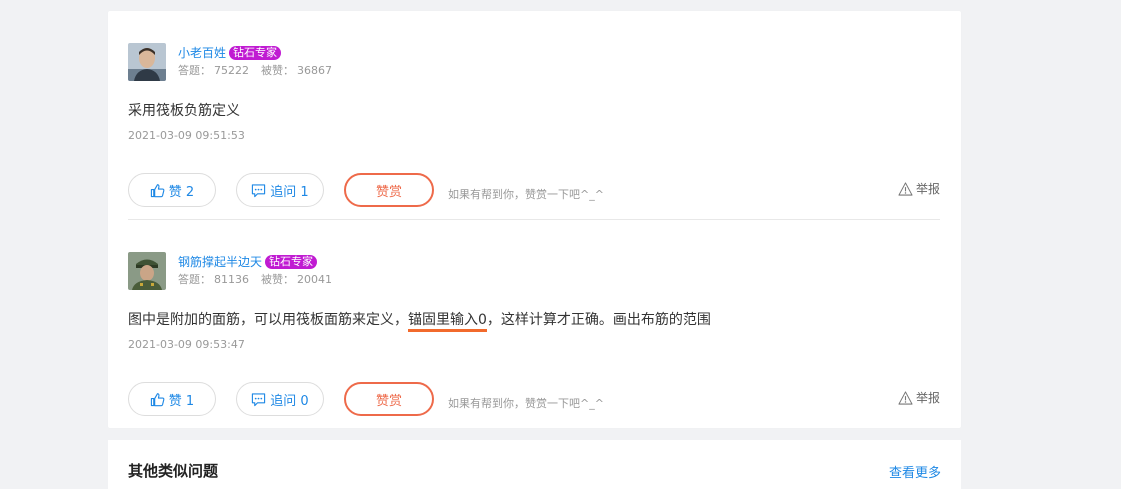  Describe the element at coordinates (314, 279) in the screenshot. I see `likes-count: 20041` at that location.